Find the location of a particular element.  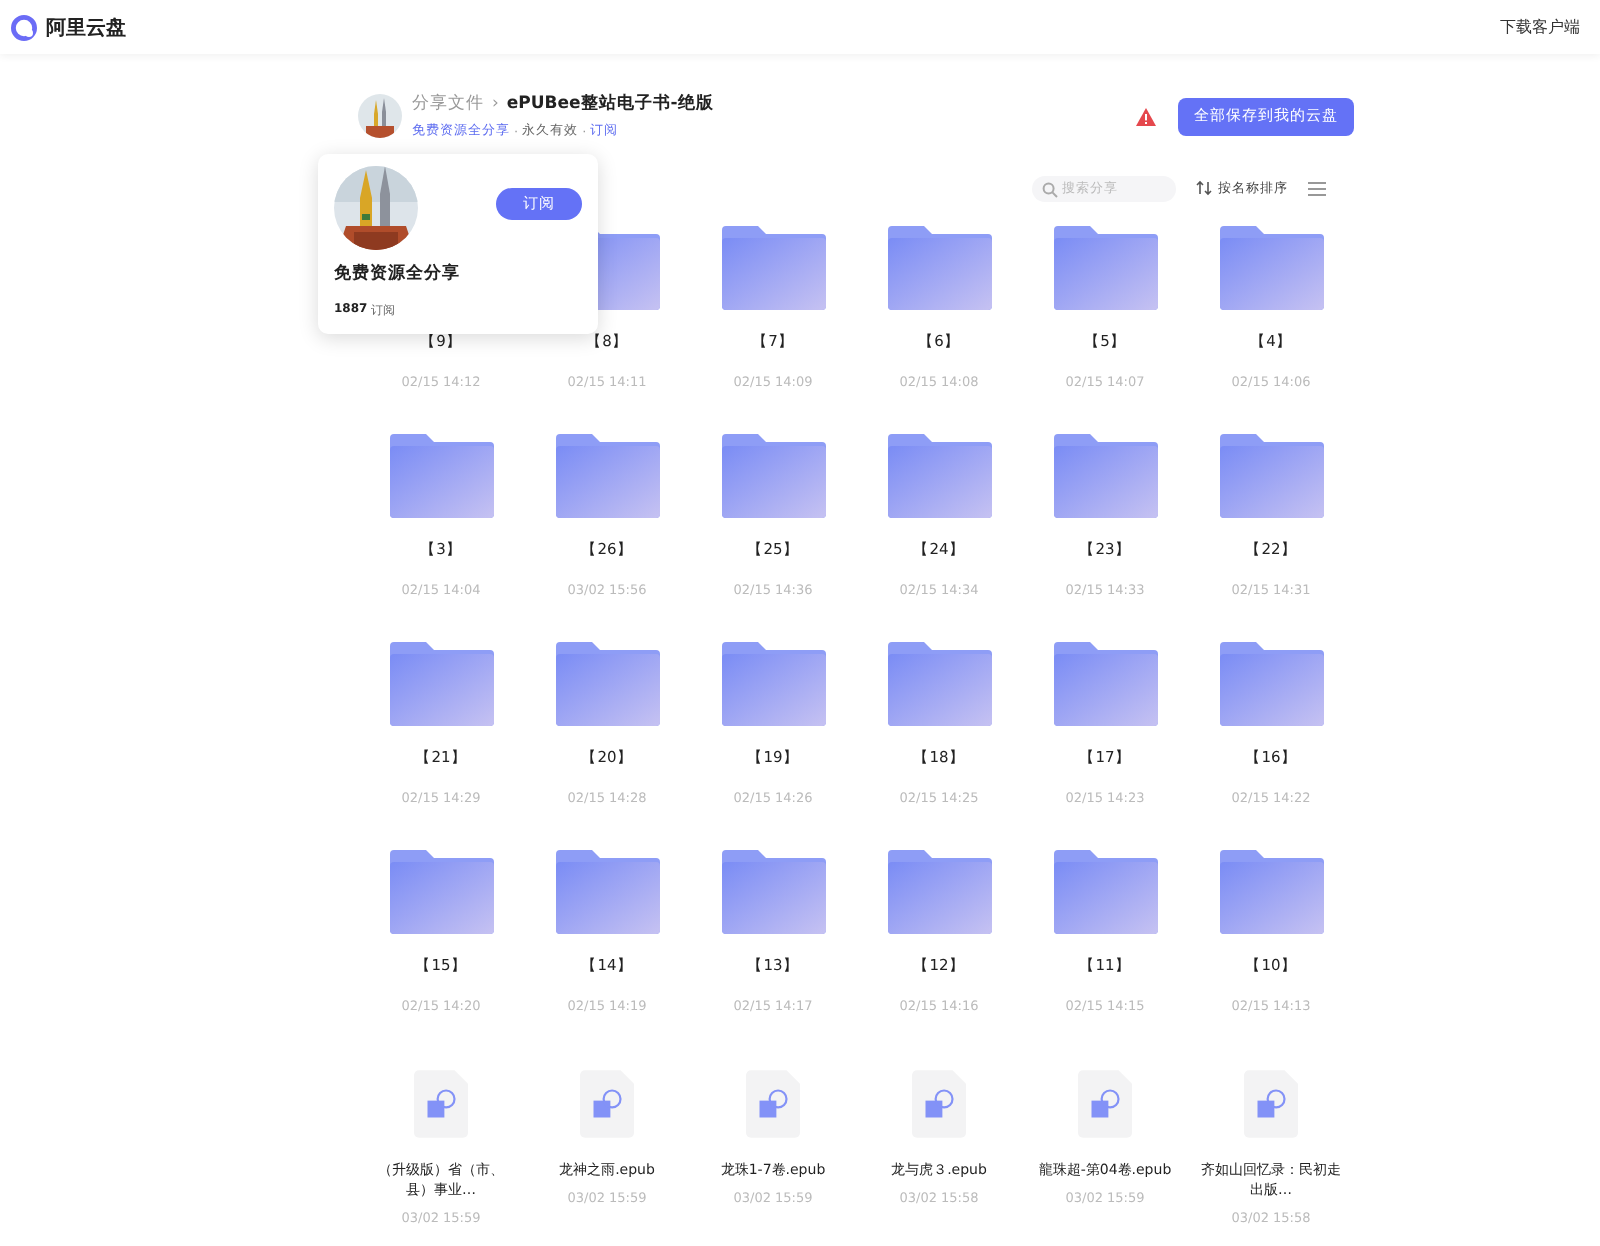

menu-icon is located at coordinates (1317, 188).